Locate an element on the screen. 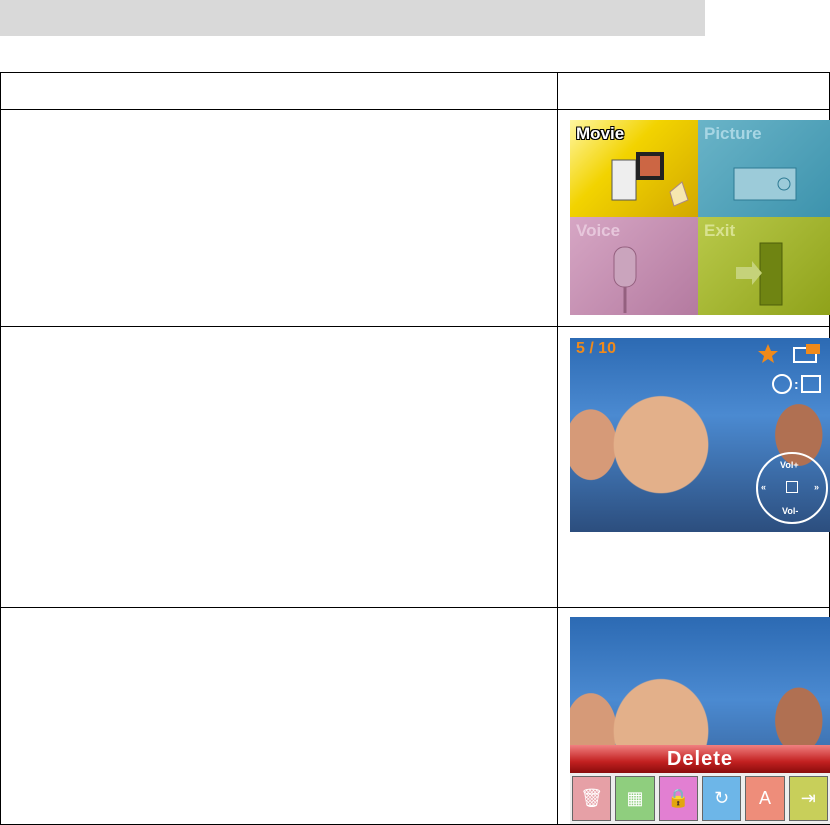 The height and width of the screenshot is (825, 830). delete-title: Delete is located at coordinates (700, 759).